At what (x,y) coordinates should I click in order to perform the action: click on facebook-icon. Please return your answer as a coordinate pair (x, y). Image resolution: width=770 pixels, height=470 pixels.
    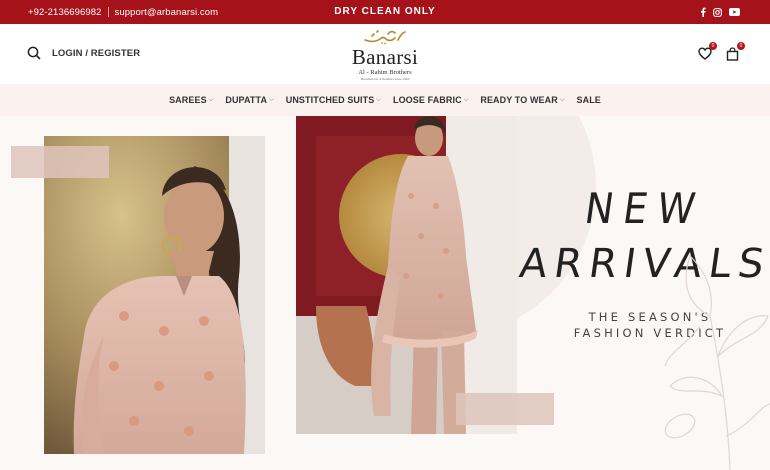
    Looking at the image, I should click on (703, 12).